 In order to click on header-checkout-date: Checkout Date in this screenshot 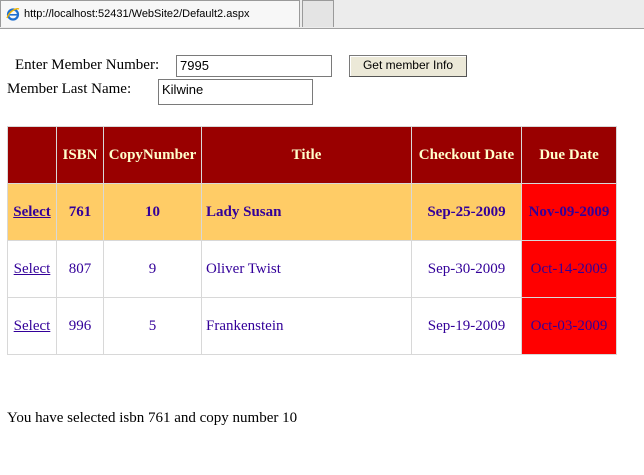, I will do `click(466, 155)`.